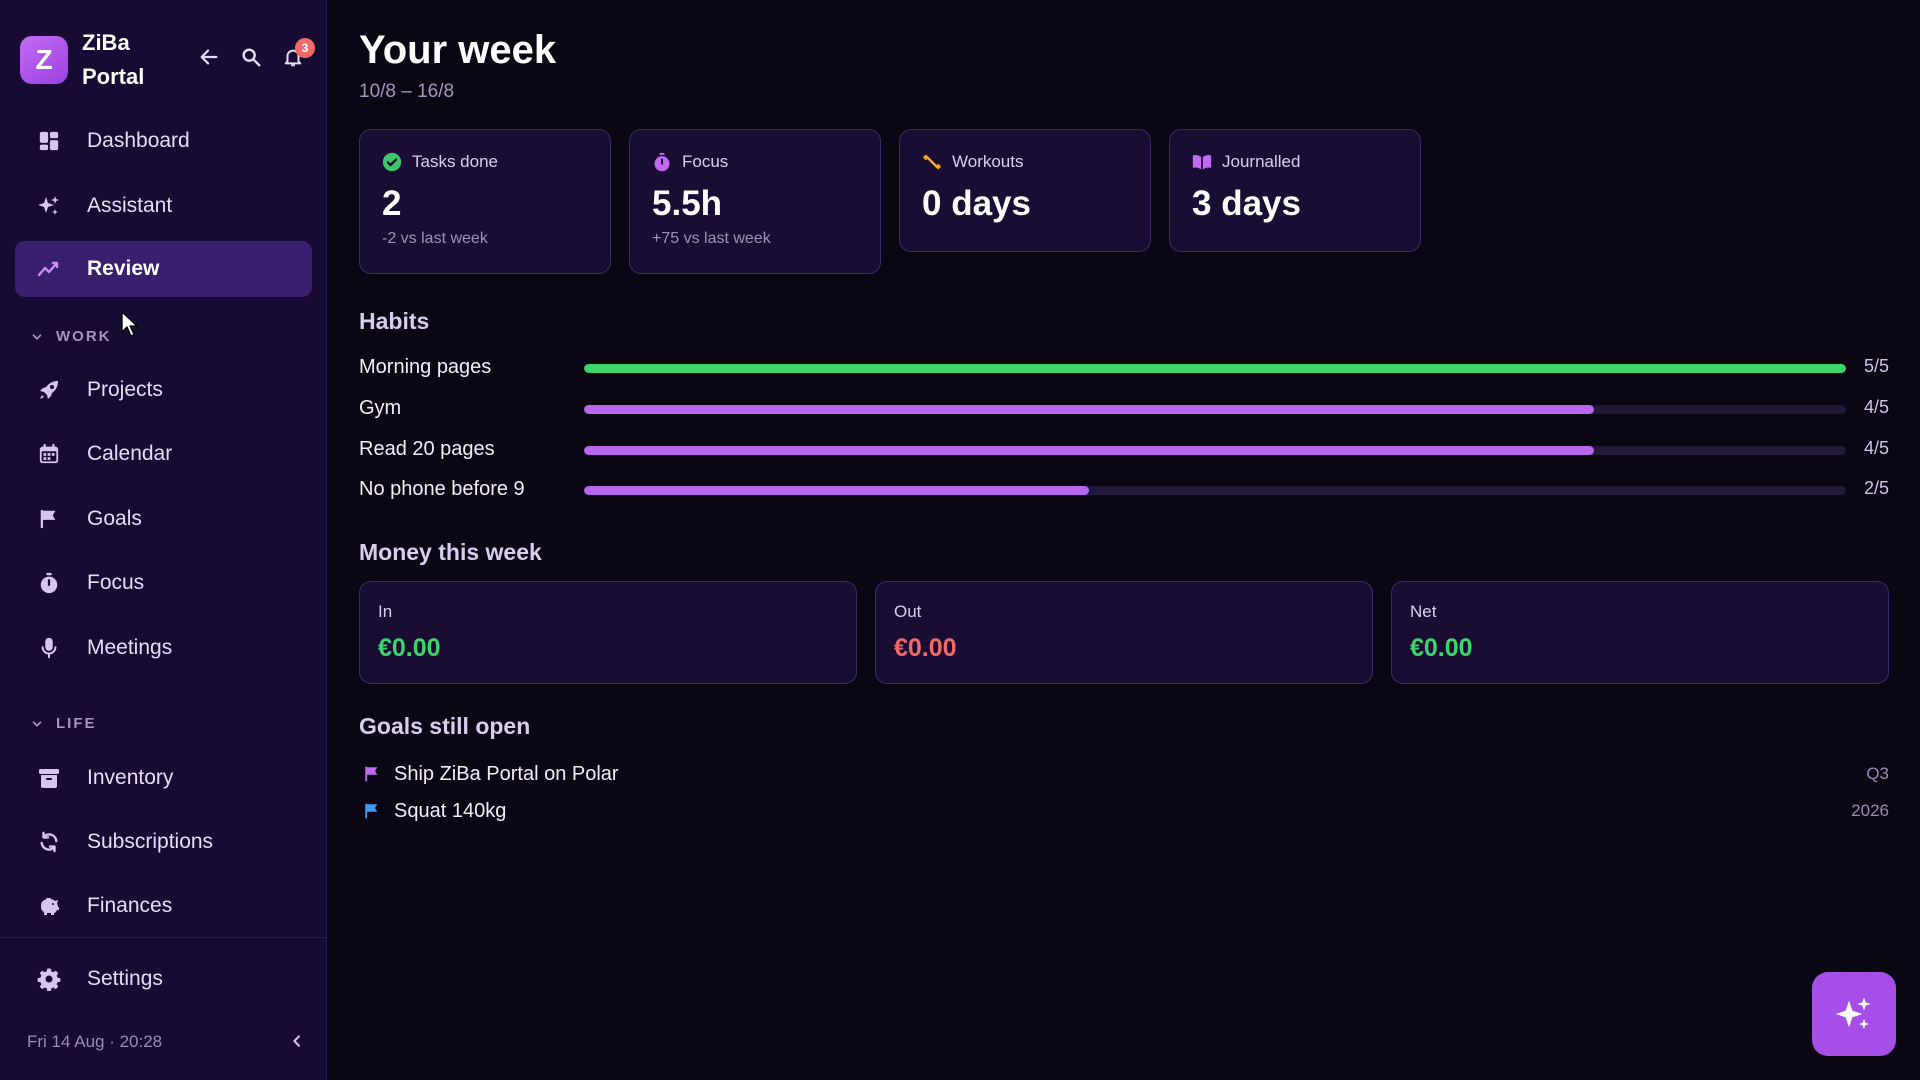 This screenshot has width=1920, height=1080. I want to click on microphone-icon, so click(49, 648).